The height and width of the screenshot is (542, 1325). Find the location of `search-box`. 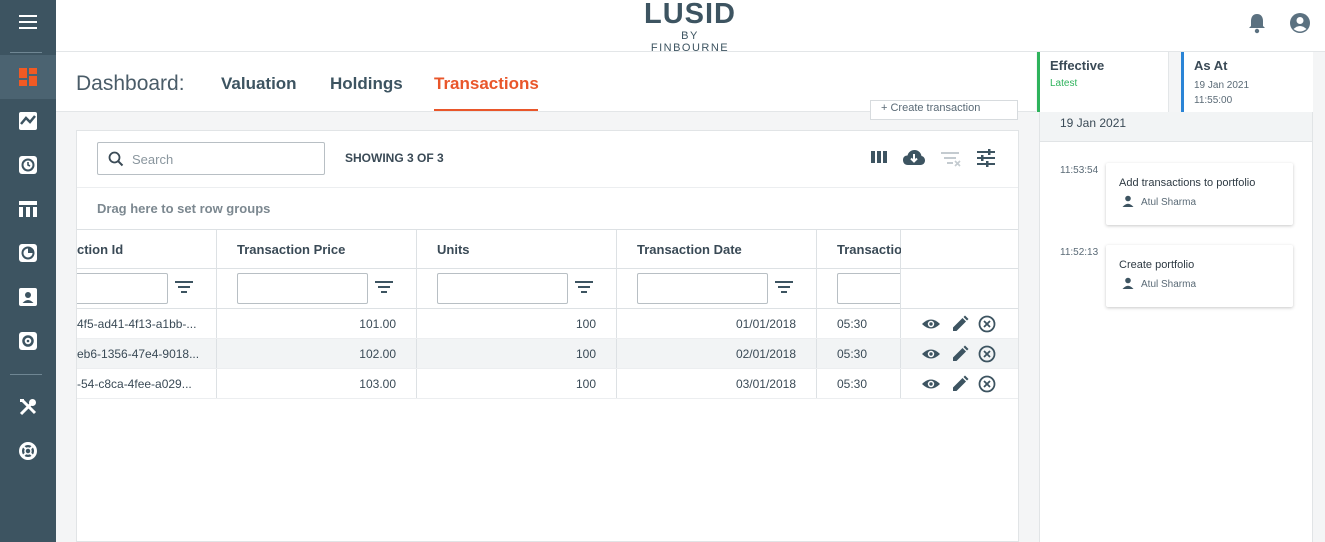

search-box is located at coordinates (211, 158).